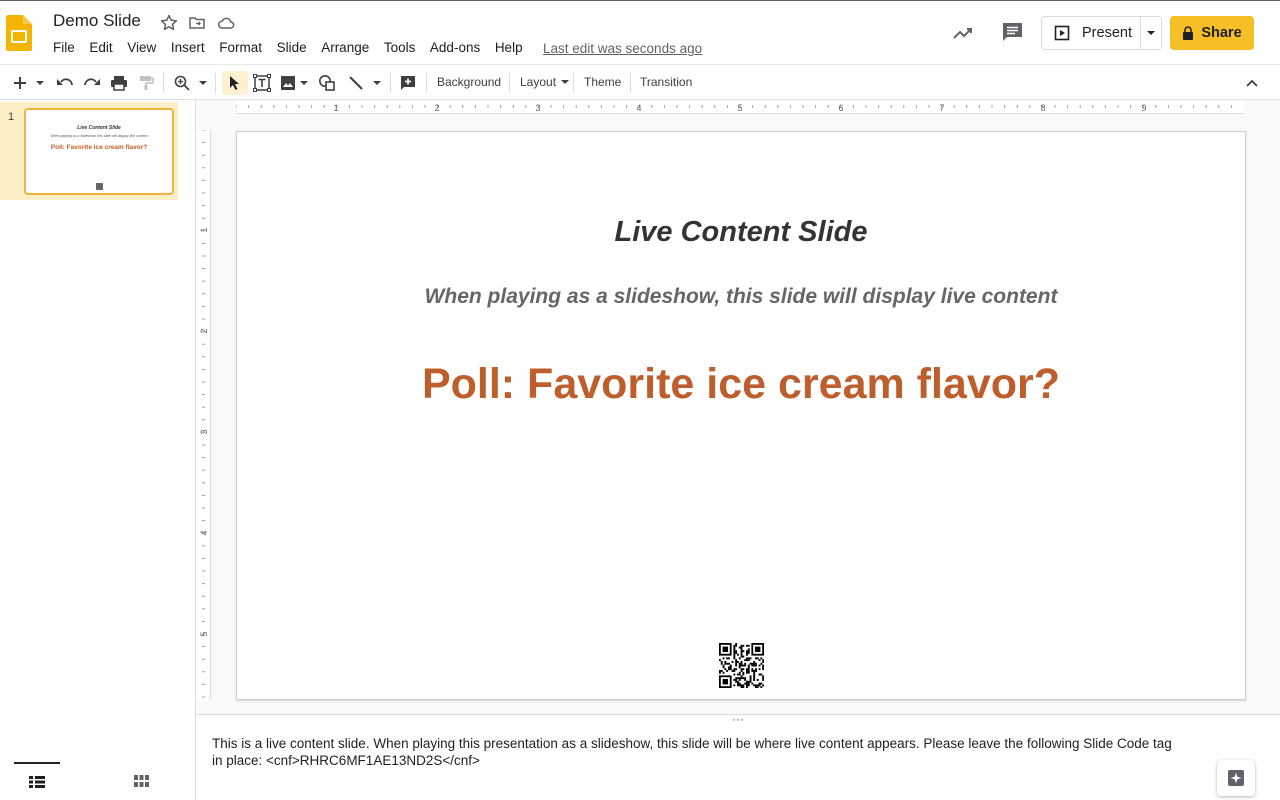  I want to click on notes-resize-handle: •••, so click(738, 719).